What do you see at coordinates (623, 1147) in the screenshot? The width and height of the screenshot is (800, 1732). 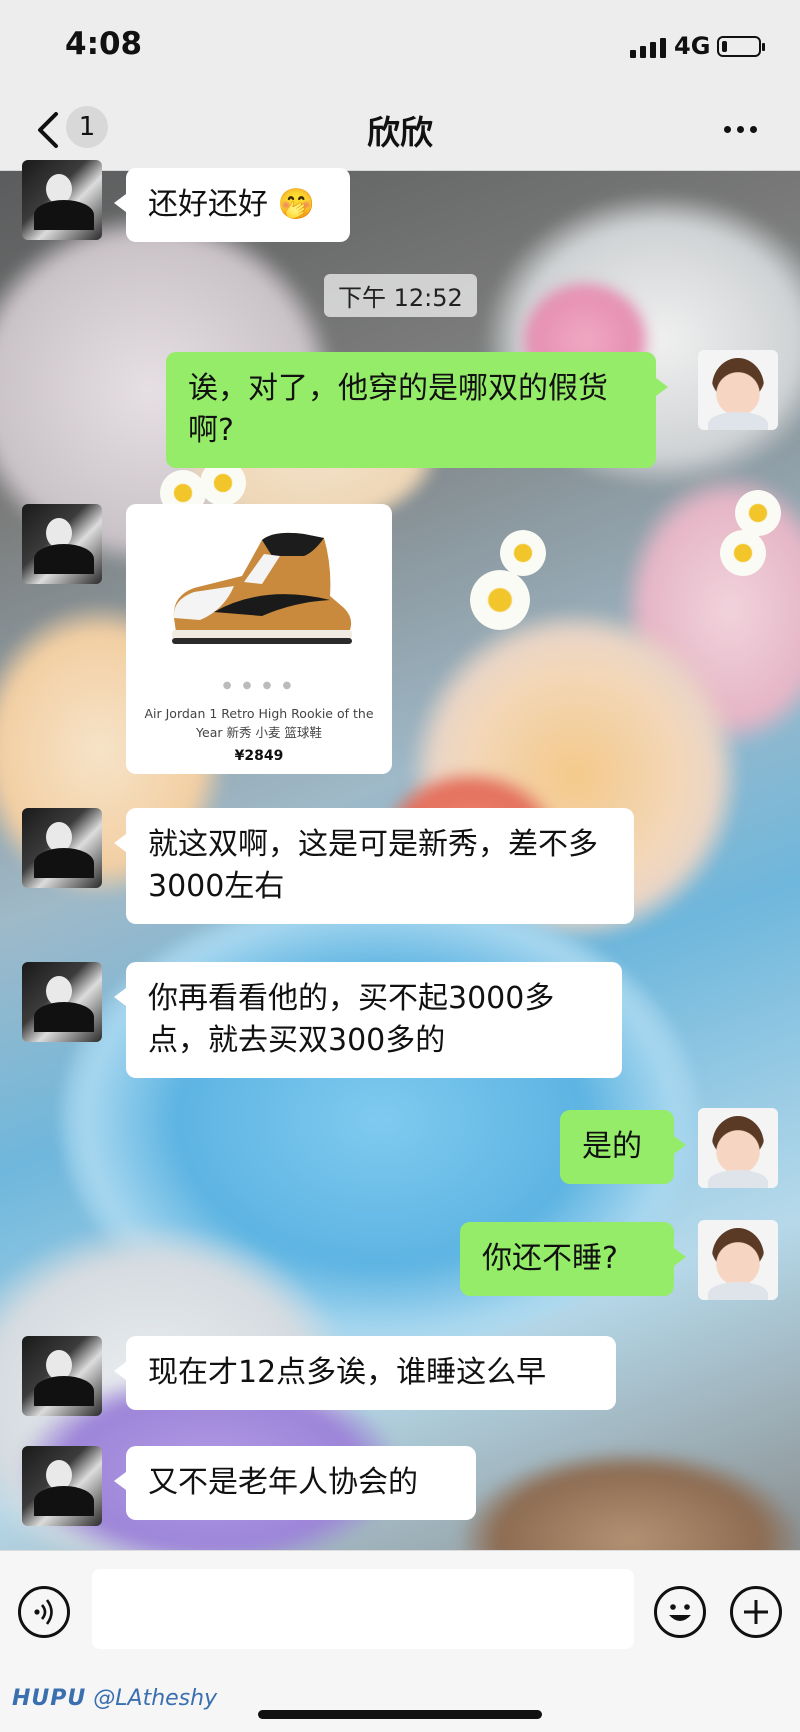 I see `outgoing-message: 是的` at bounding box center [623, 1147].